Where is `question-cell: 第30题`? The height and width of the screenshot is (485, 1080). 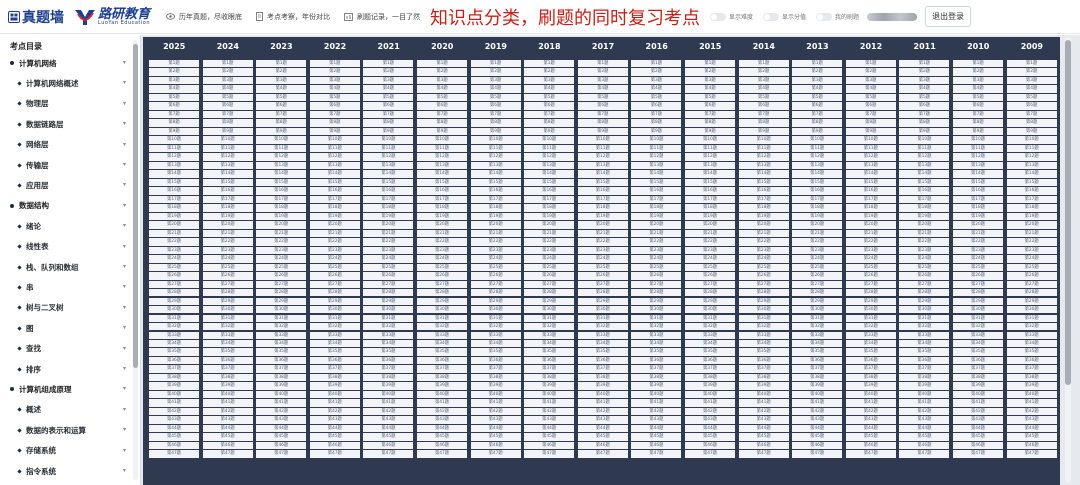 question-cell: 第30题 is located at coordinates (602, 310).